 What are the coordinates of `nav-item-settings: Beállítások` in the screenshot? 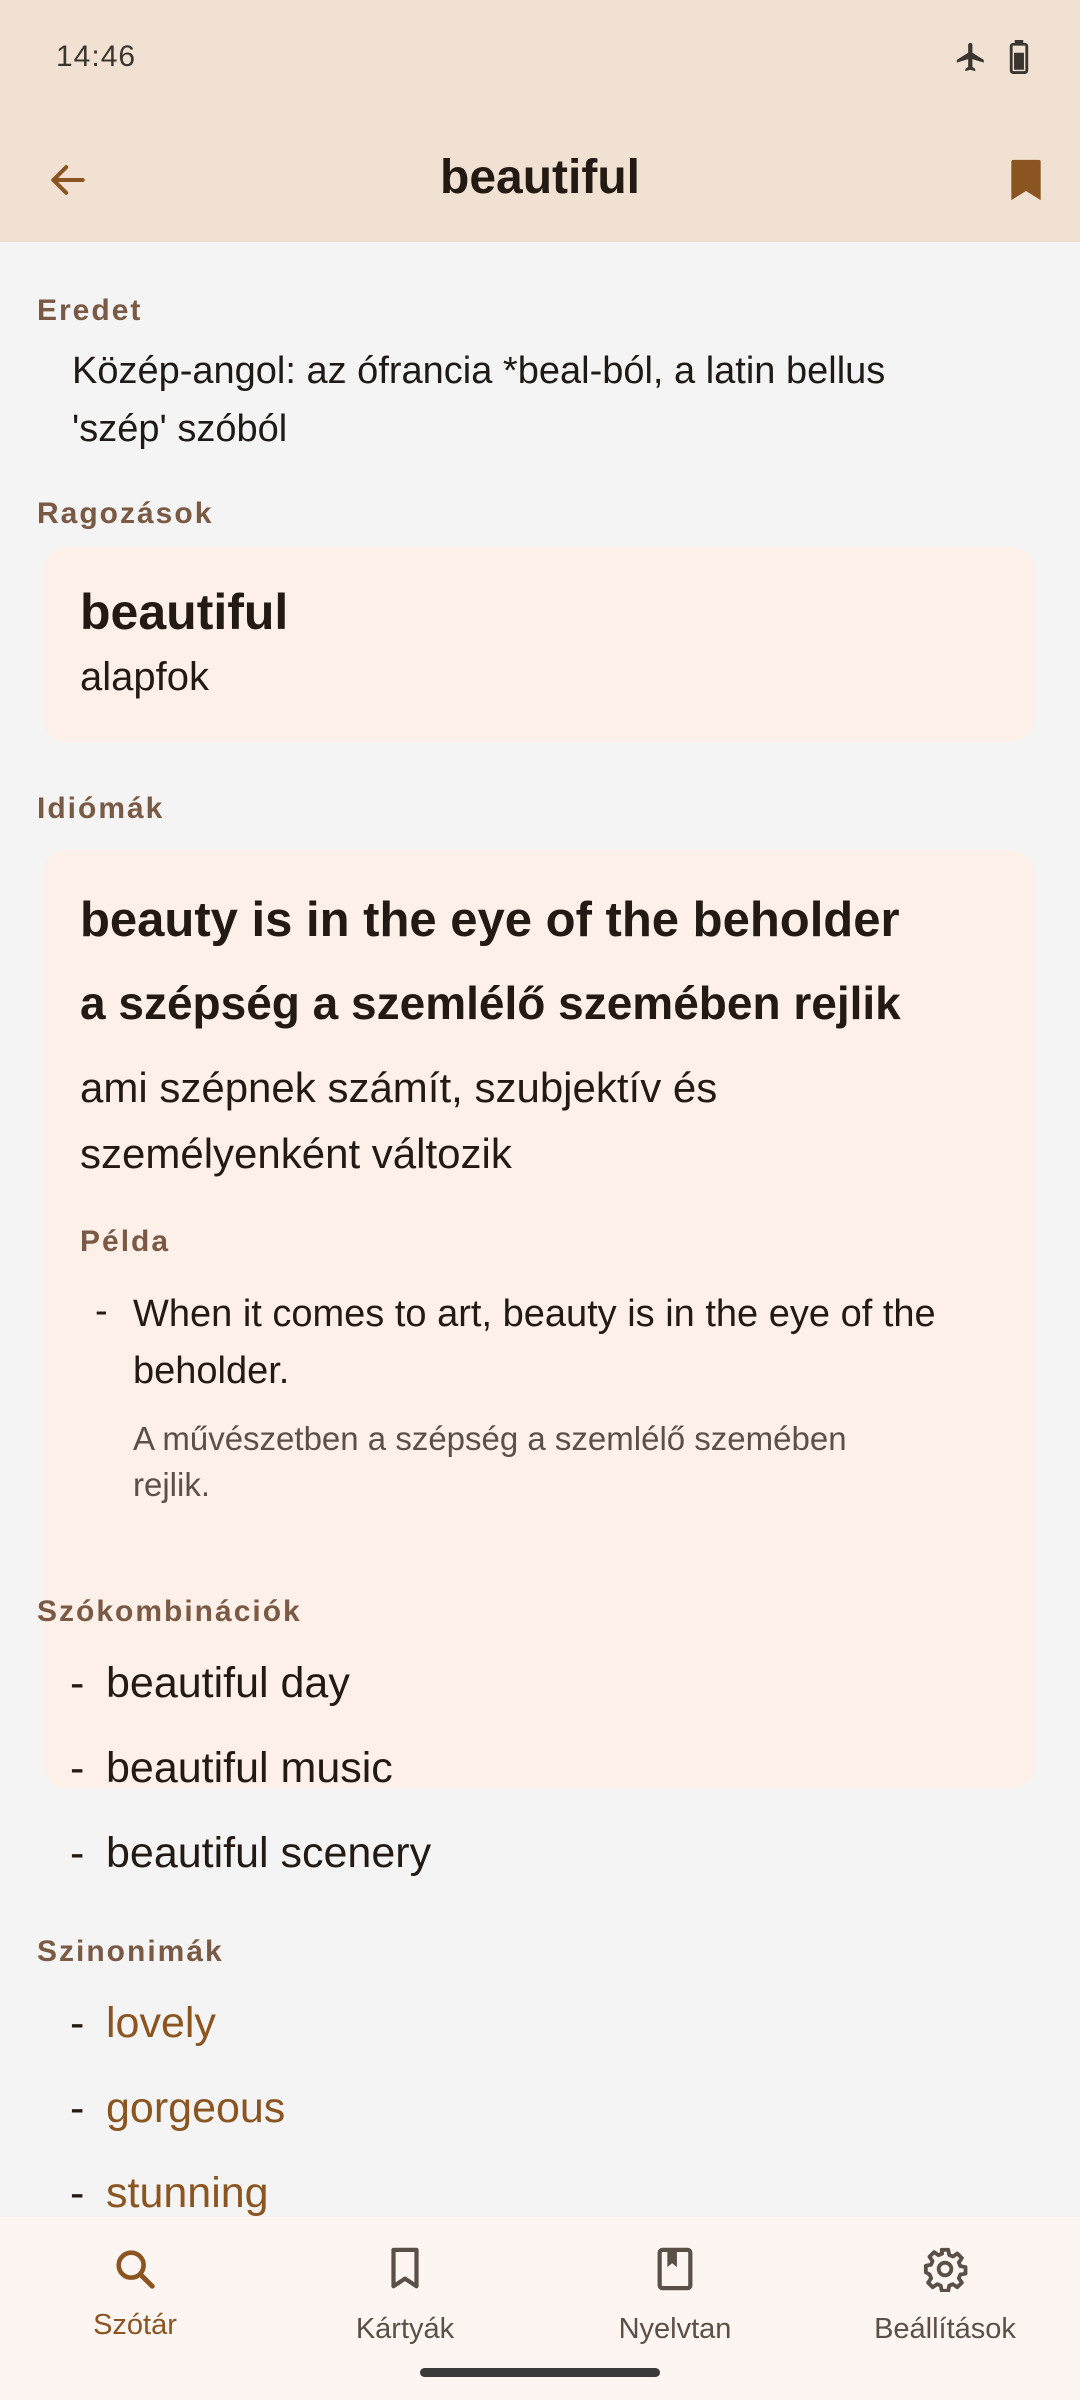 It's located at (945, 2292).